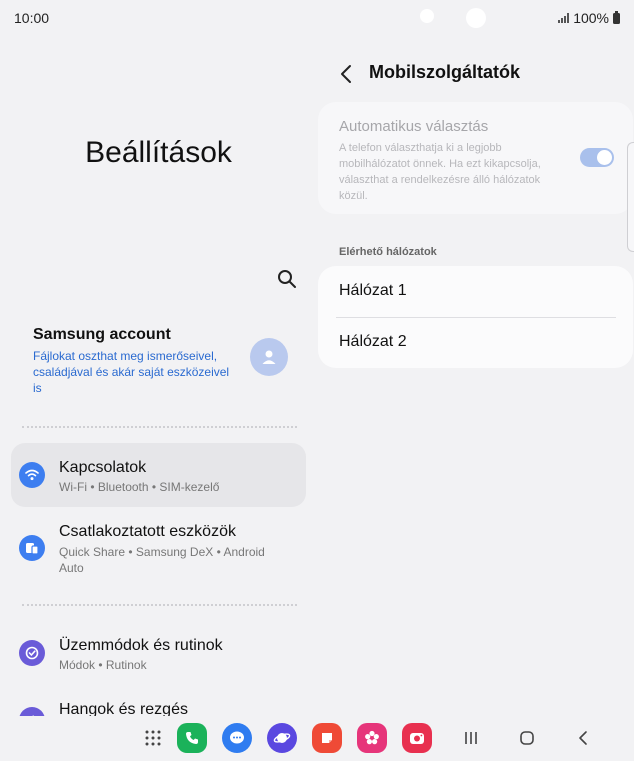 This screenshot has width=634, height=761. I want to click on setting-title: Kapcsolatok, so click(103, 467).